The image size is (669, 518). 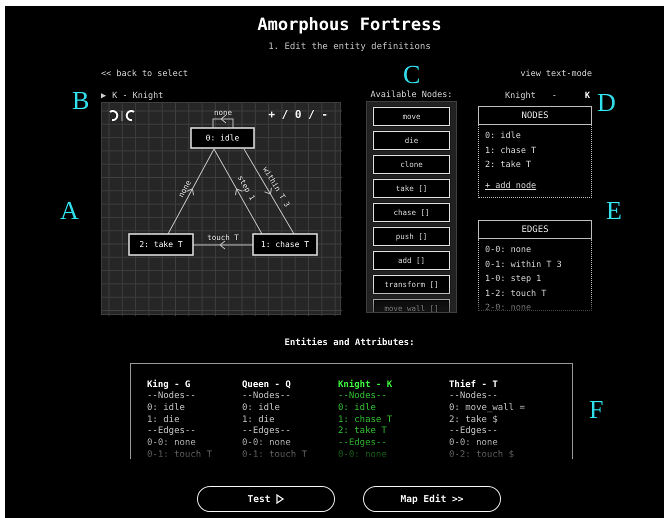 What do you see at coordinates (587, 95) in the screenshot?
I see `entity-char: K` at bounding box center [587, 95].